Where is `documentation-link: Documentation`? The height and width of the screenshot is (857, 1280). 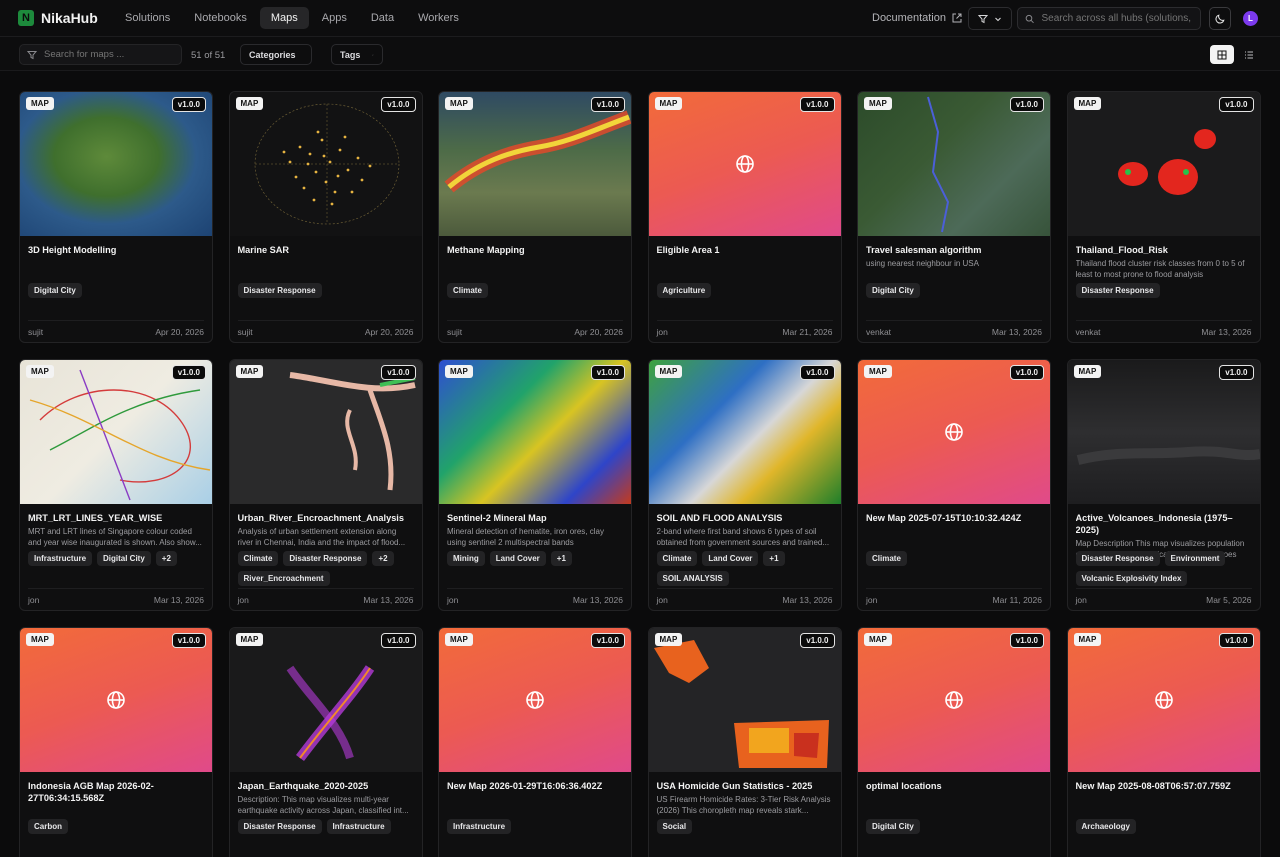 documentation-link: Documentation is located at coordinates (917, 18).